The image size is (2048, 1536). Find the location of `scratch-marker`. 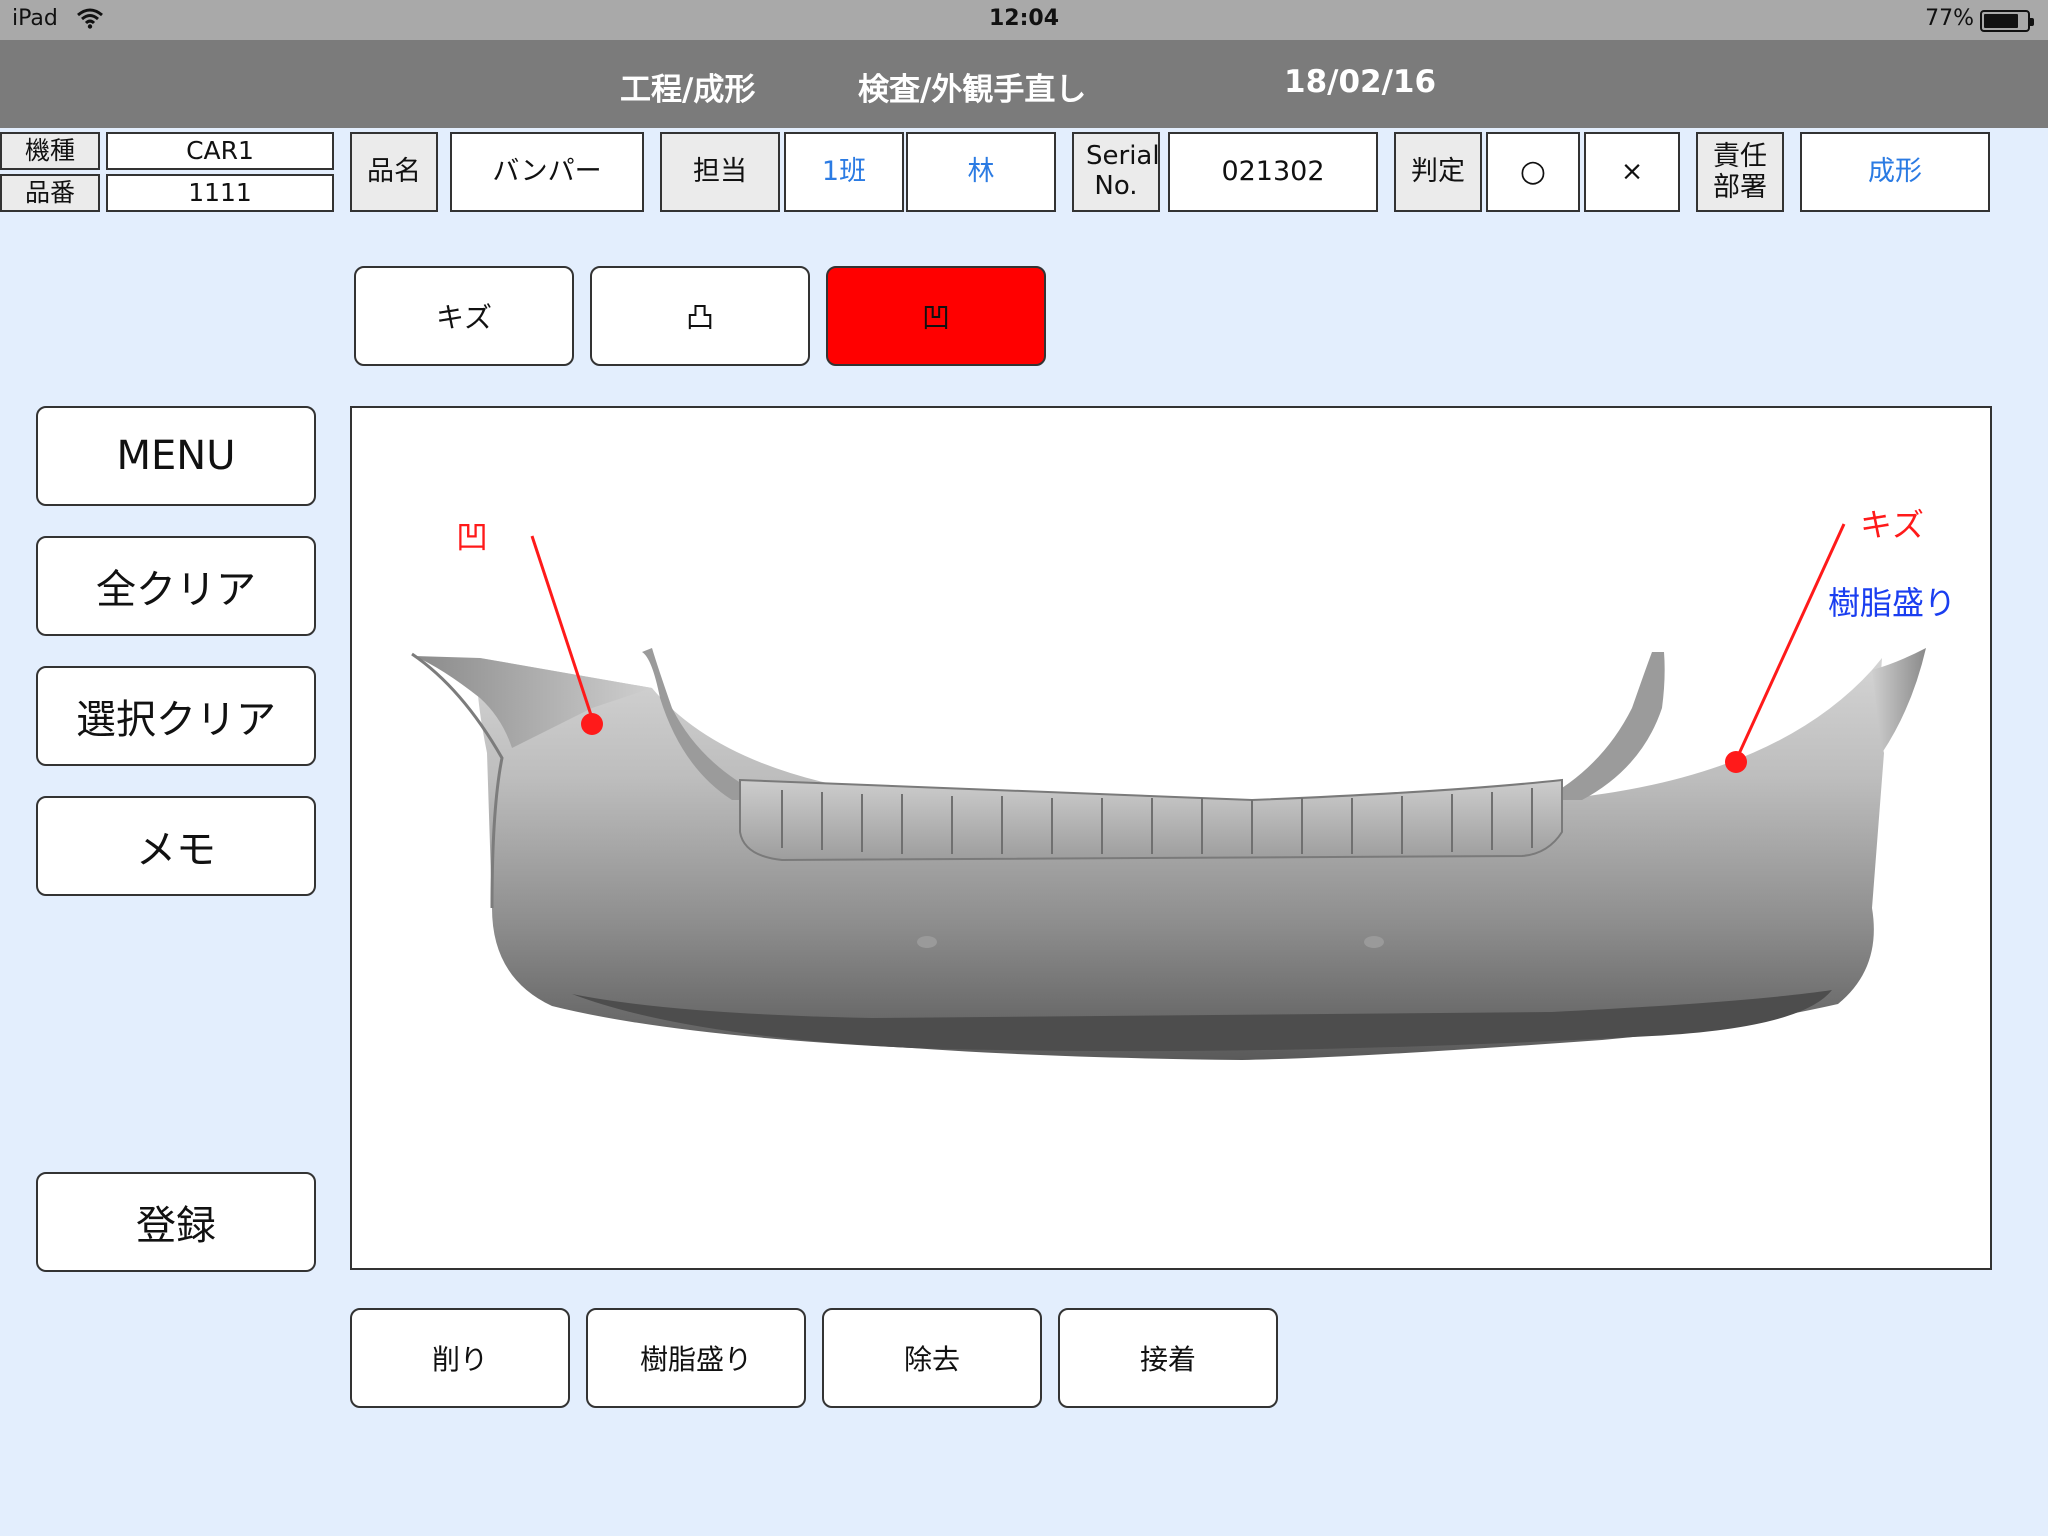

scratch-marker is located at coordinates (1736, 762).